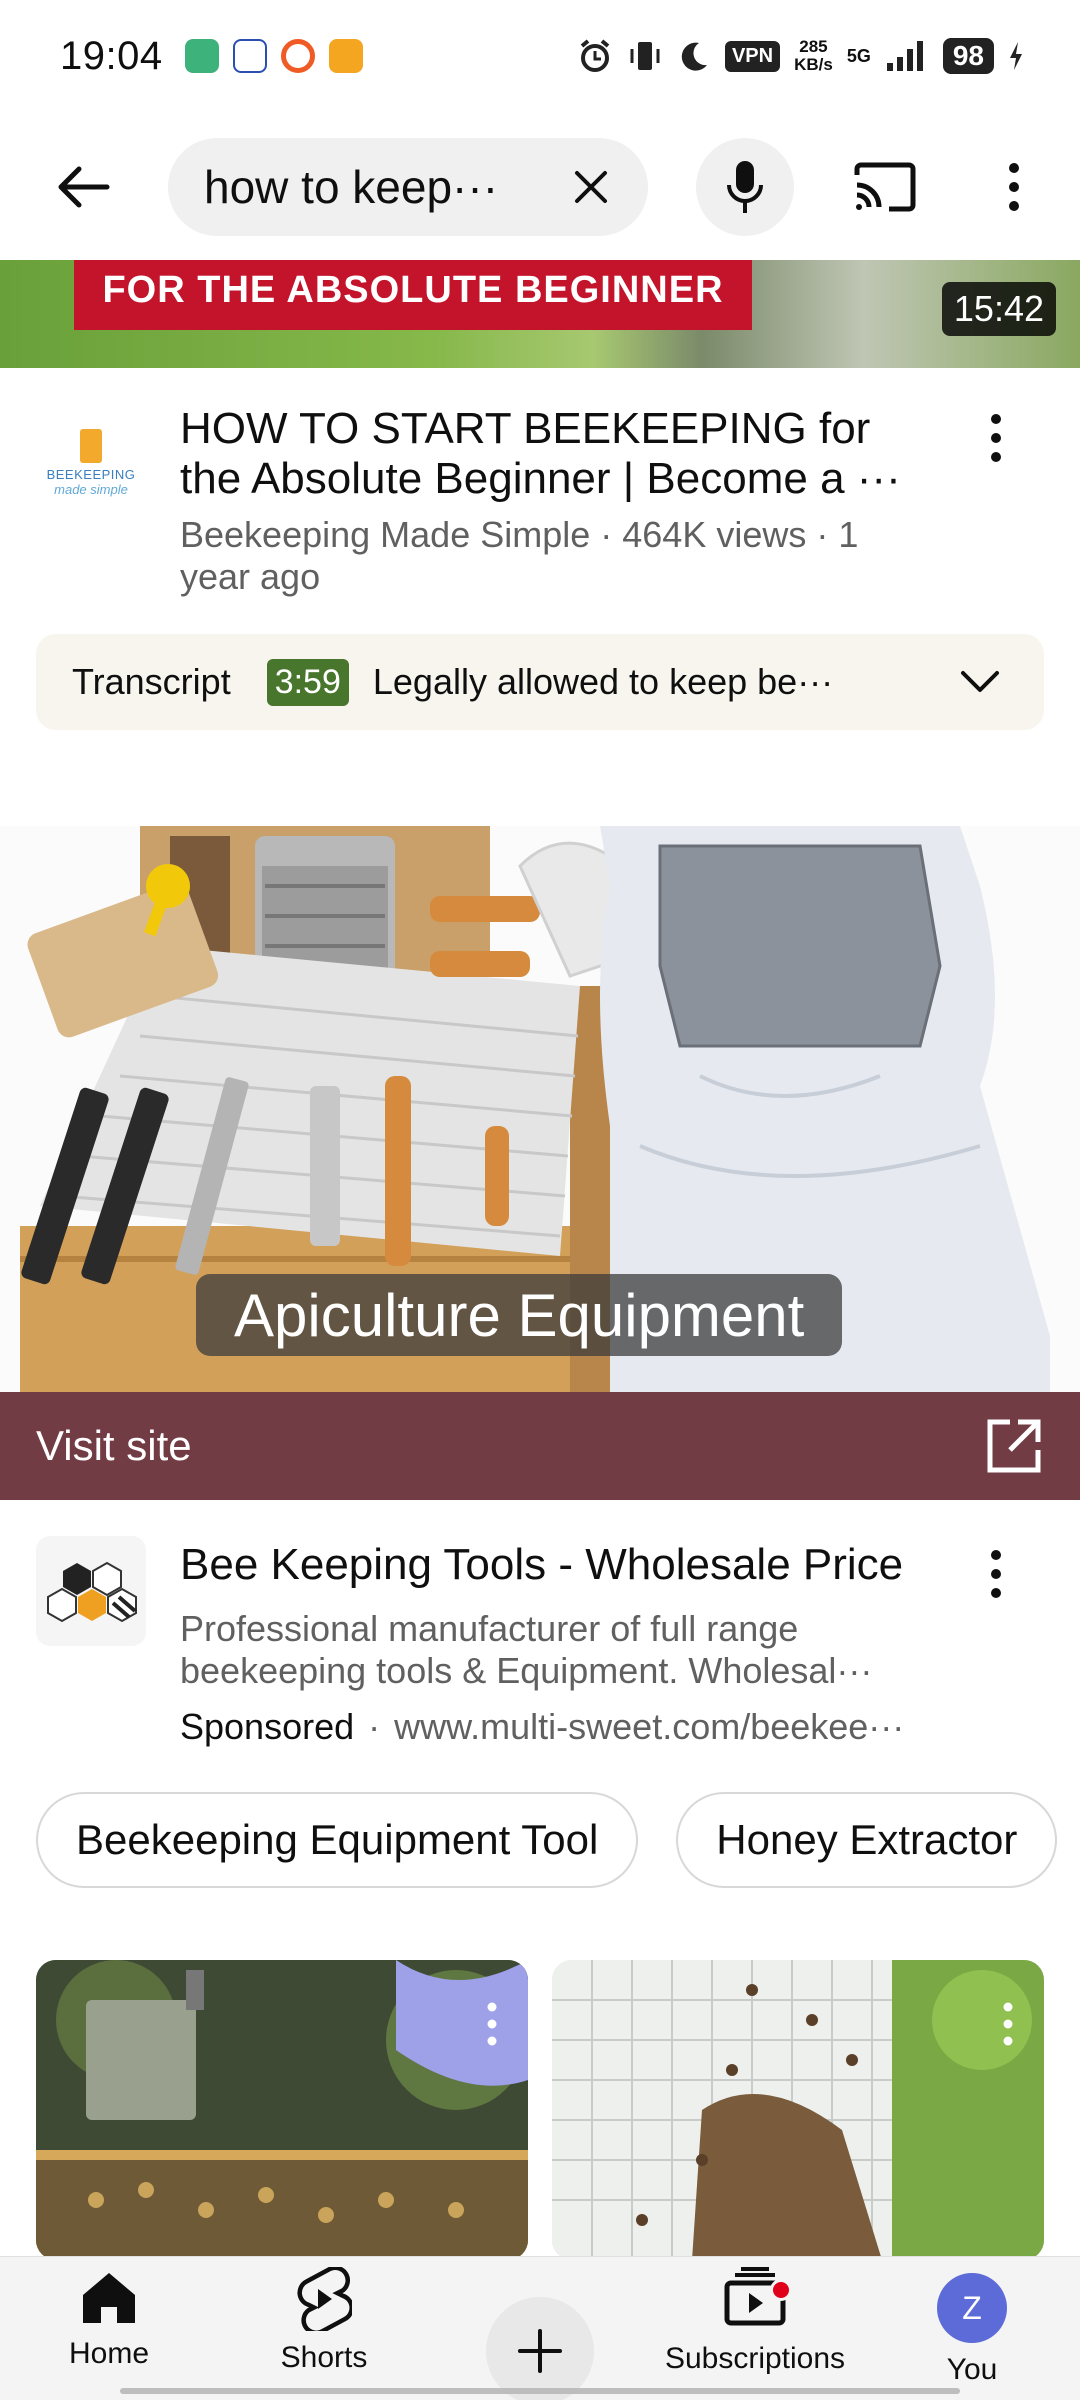 The width and height of the screenshot is (1080, 2400). Describe the element at coordinates (267, 1726) in the screenshot. I see `sponsored-label: Sponsored` at that location.